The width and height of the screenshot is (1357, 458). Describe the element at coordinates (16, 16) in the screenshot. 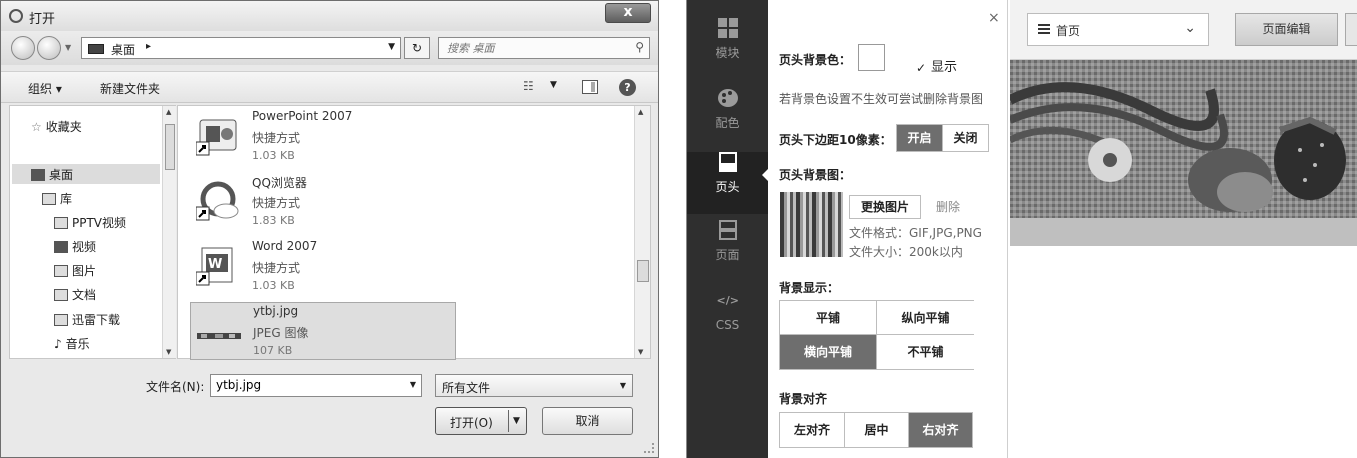

I see `app-icon` at that location.